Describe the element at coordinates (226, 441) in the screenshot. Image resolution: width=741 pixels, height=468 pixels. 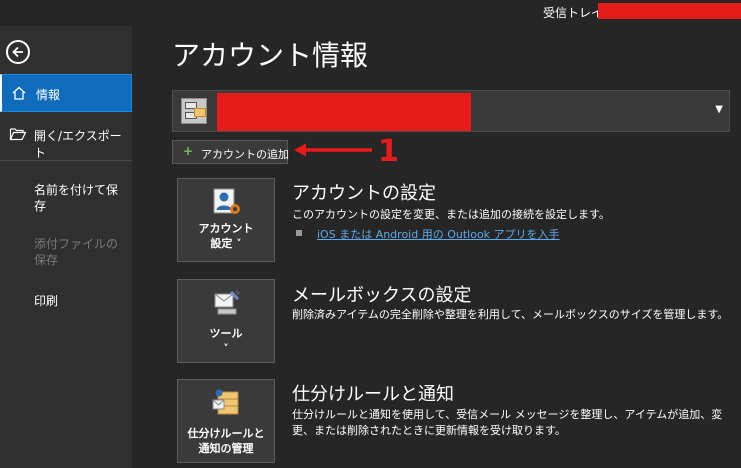
I see `tile-label: 仕分けルールと 通知の管理` at that location.